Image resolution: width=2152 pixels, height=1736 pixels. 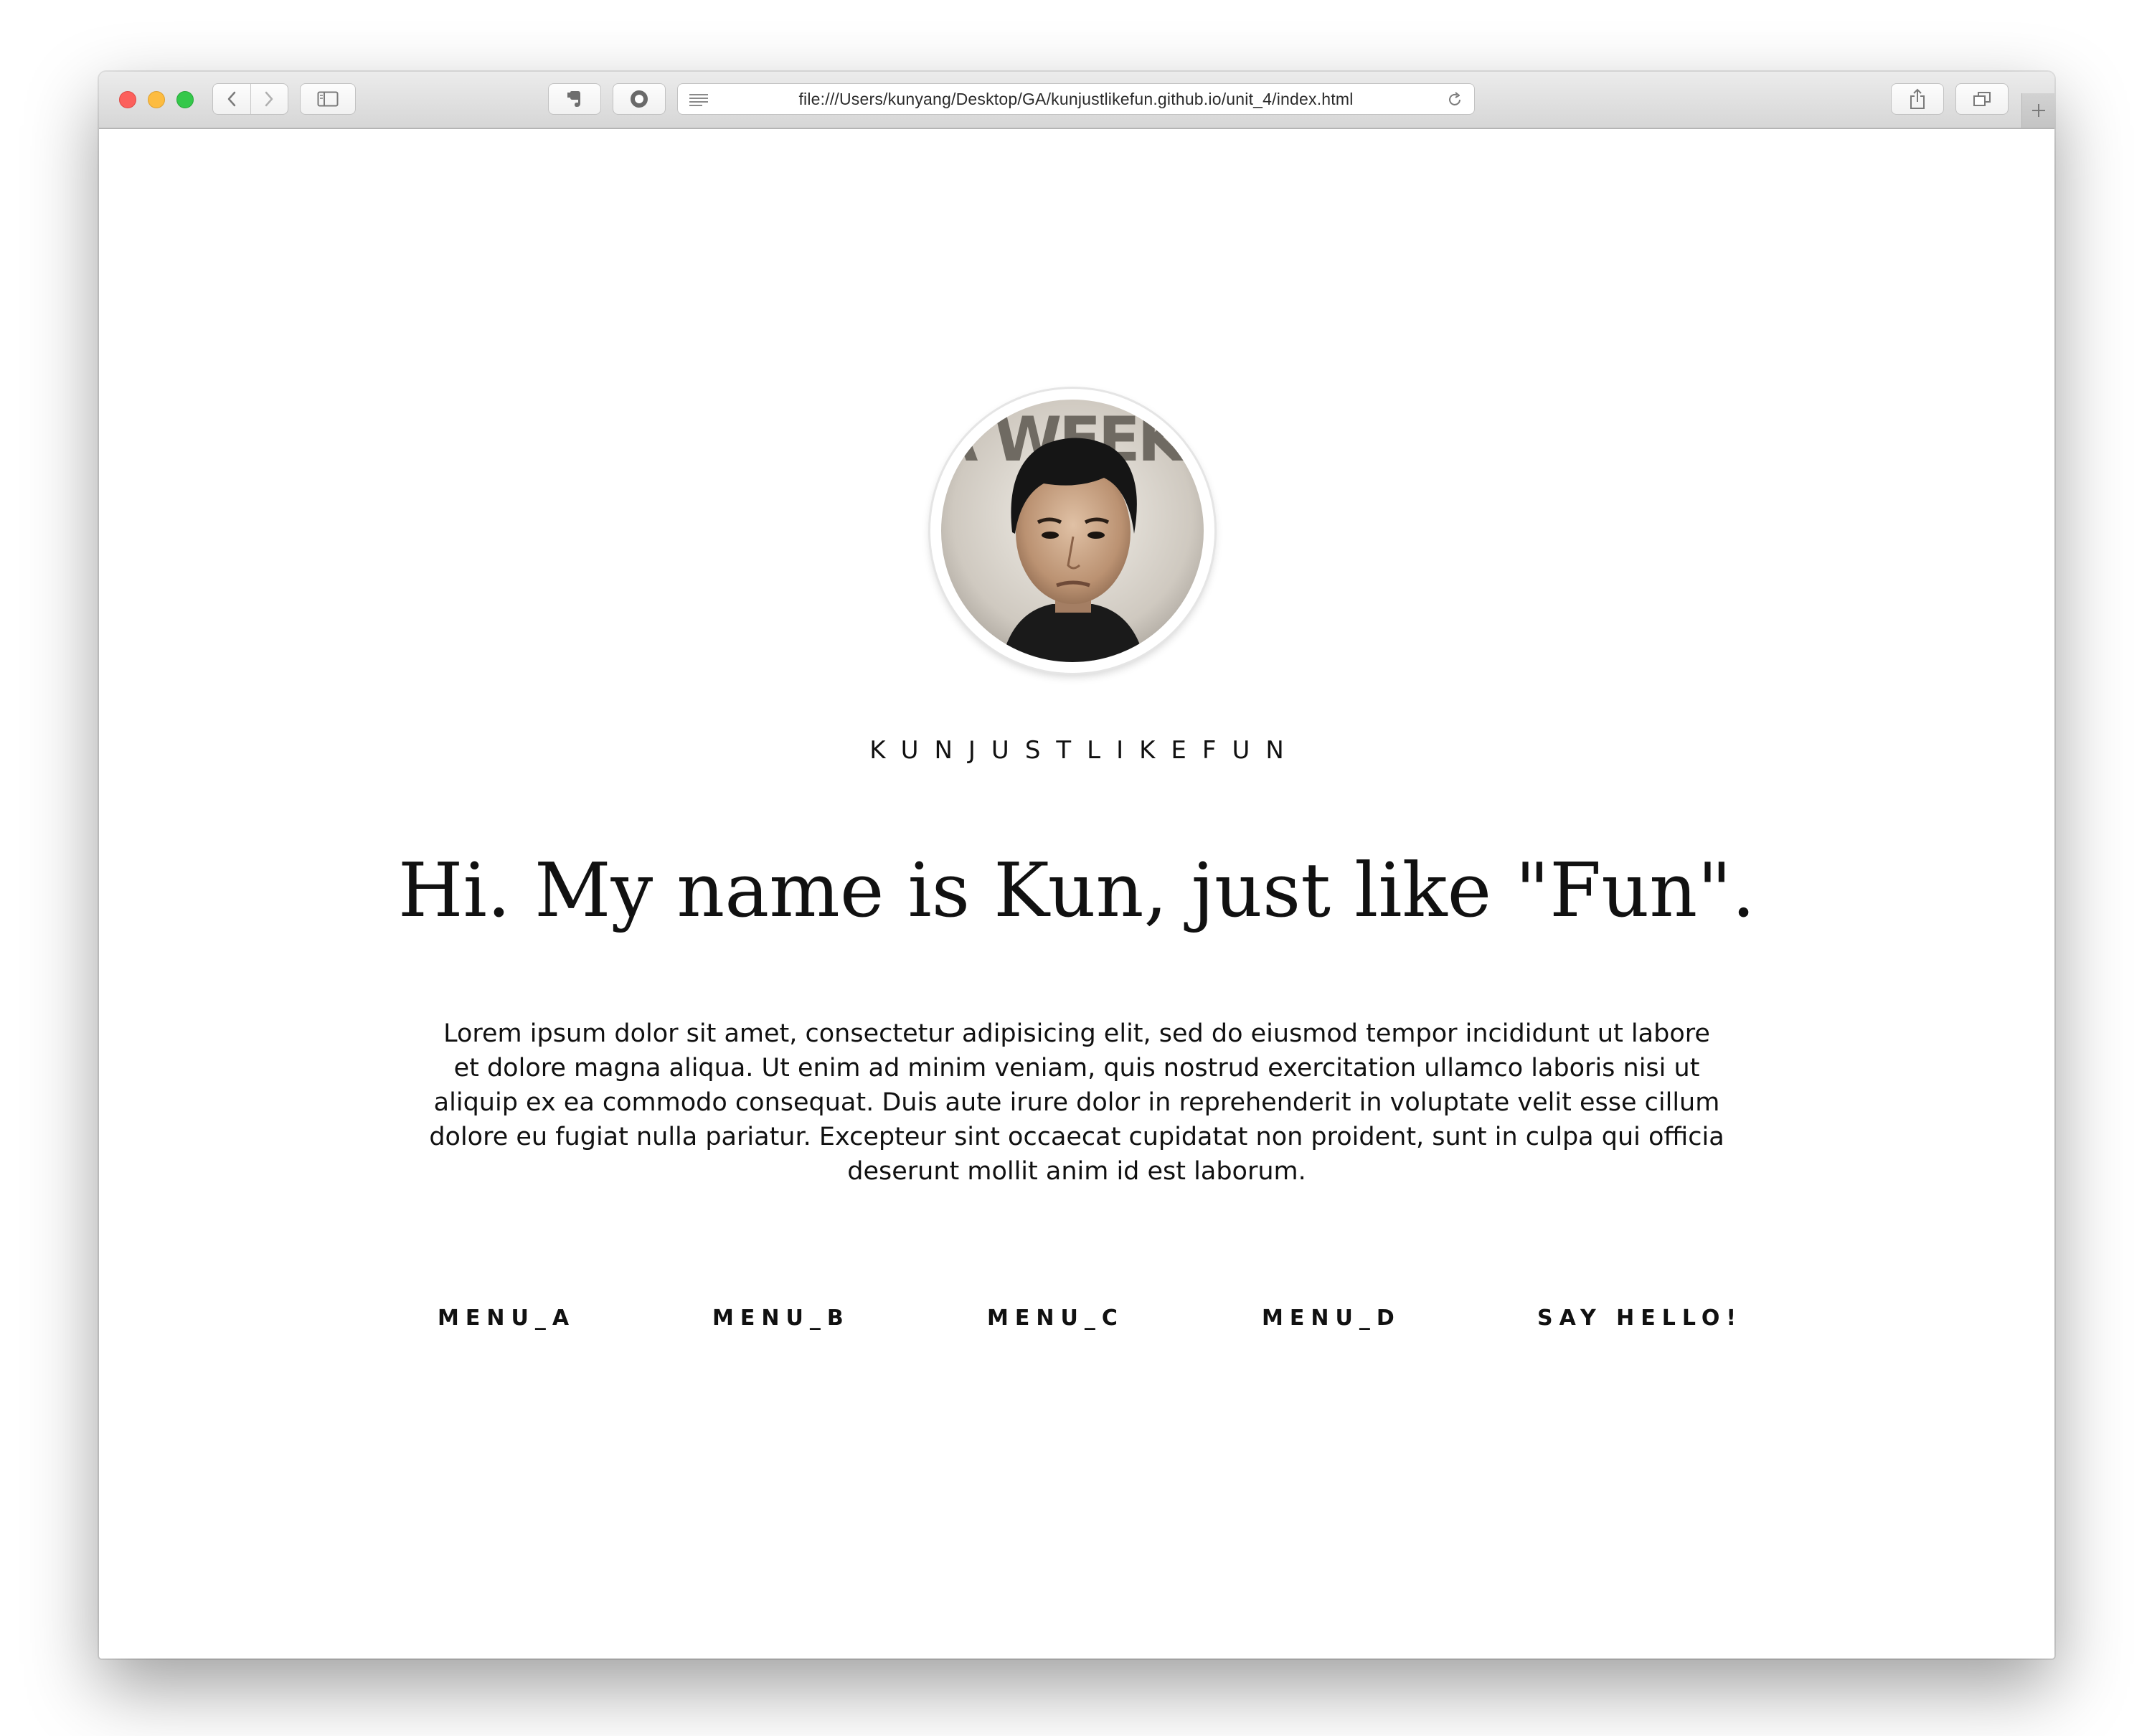 I want to click on nav-link-menu-d: MENU_D, so click(x=1331, y=1318).